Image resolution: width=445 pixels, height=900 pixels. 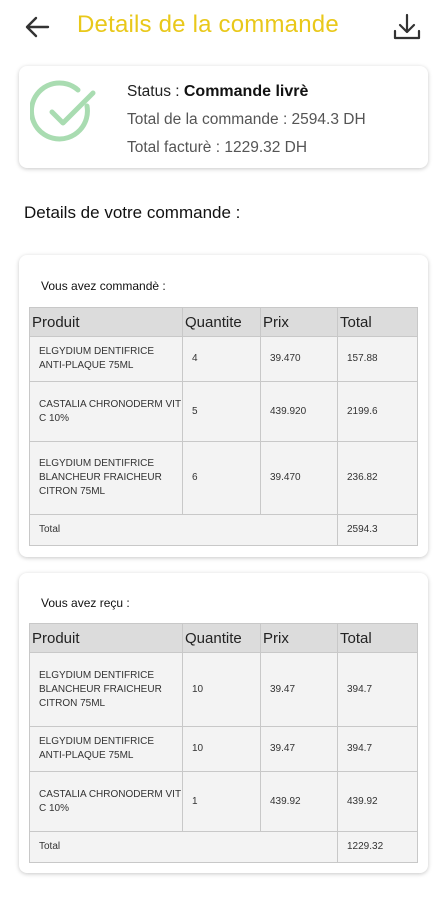 I want to click on quantity-cell: 4, so click(x=221, y=359).